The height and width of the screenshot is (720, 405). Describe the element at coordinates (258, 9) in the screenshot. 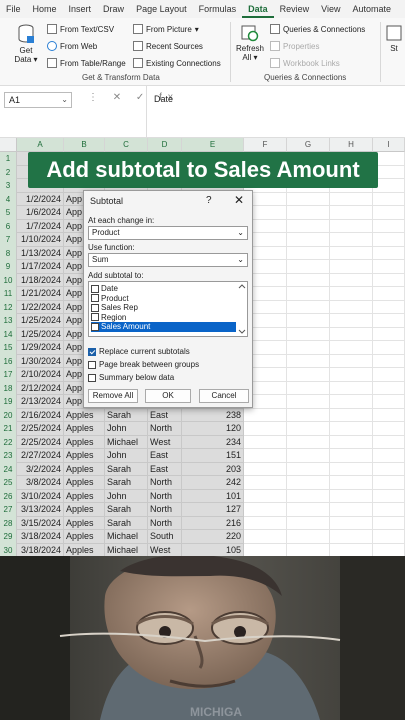

I see `tab-data: Data` at that location.